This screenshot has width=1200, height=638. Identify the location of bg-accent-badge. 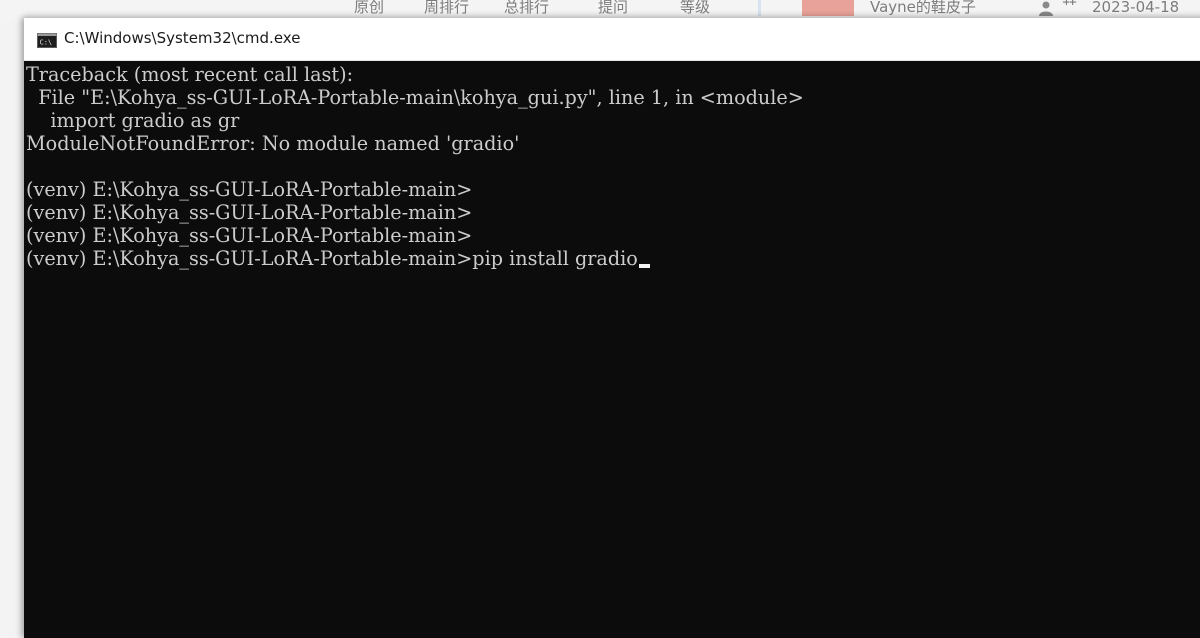
(828, 8).